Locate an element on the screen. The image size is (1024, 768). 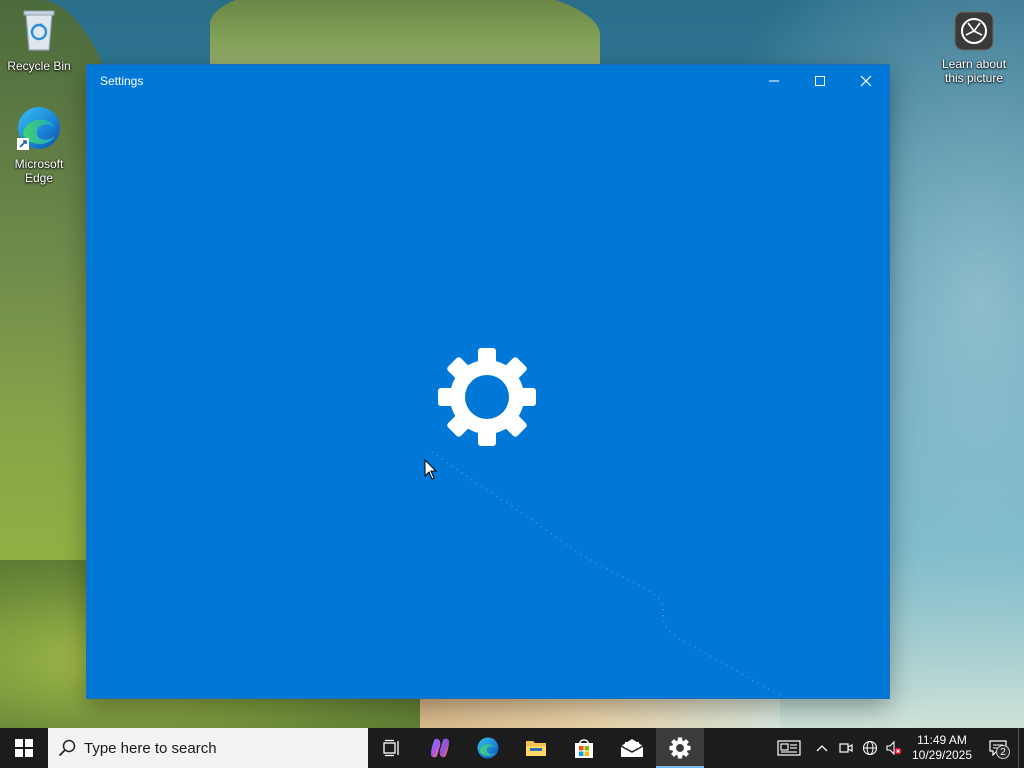
desktop-icon-learn-about-picture: Learn about this picture is located at coordinates (974, 47).